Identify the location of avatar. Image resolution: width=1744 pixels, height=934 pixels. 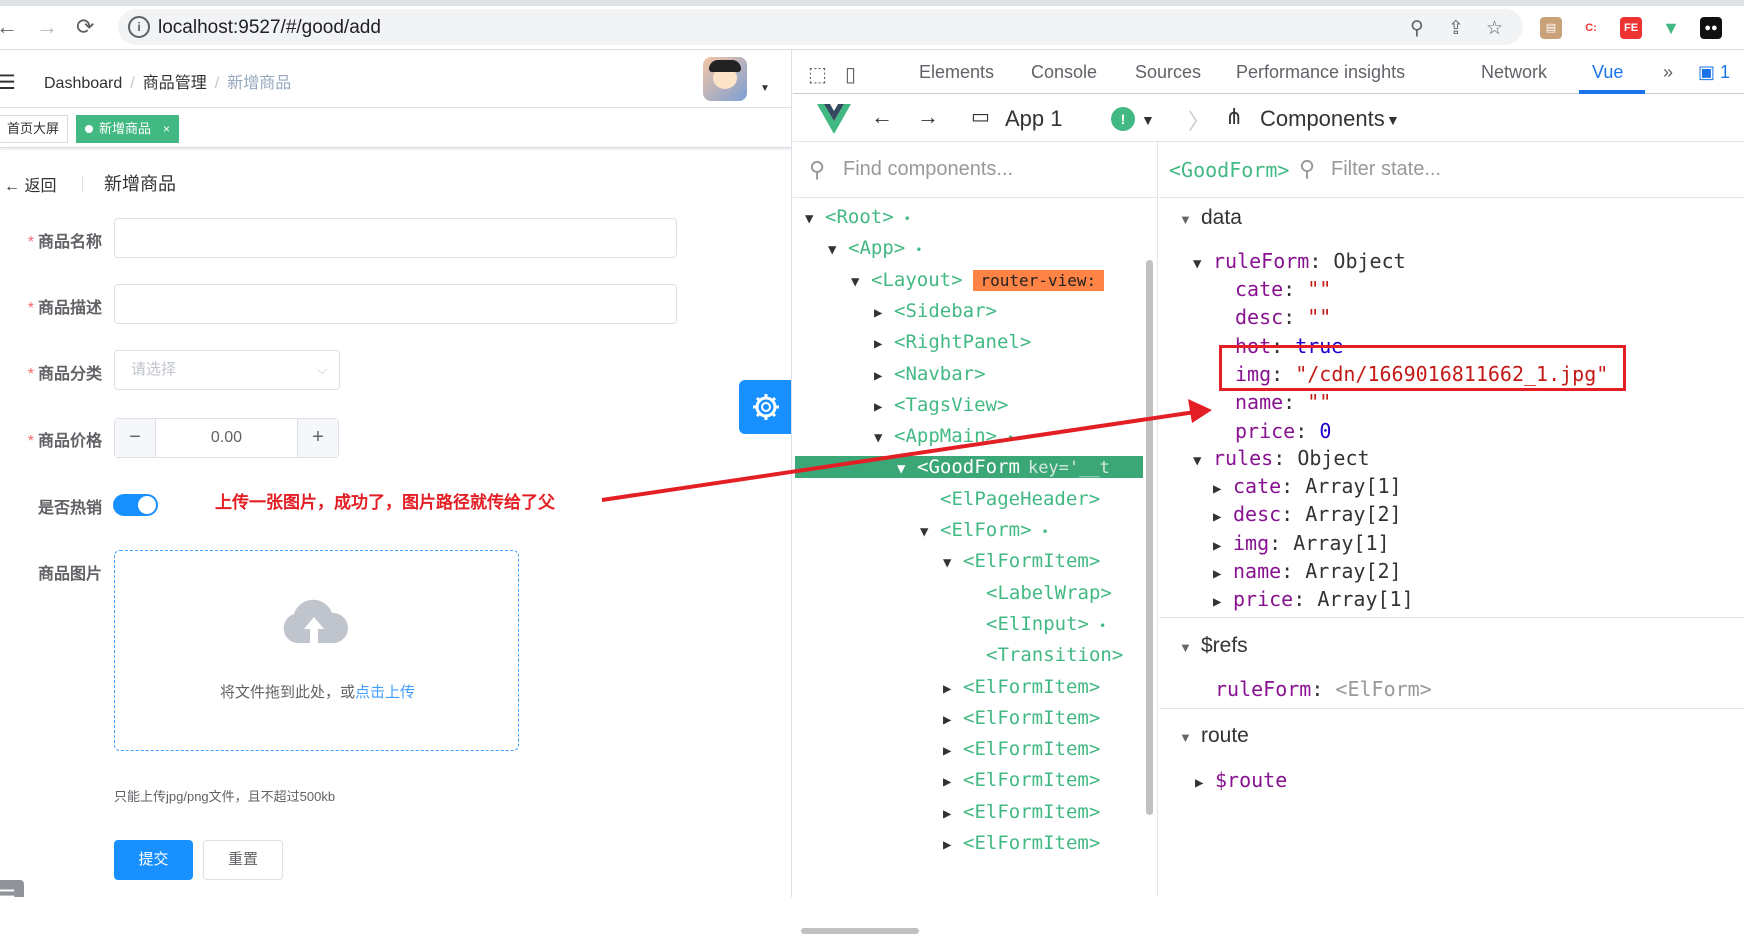
(725, 79).